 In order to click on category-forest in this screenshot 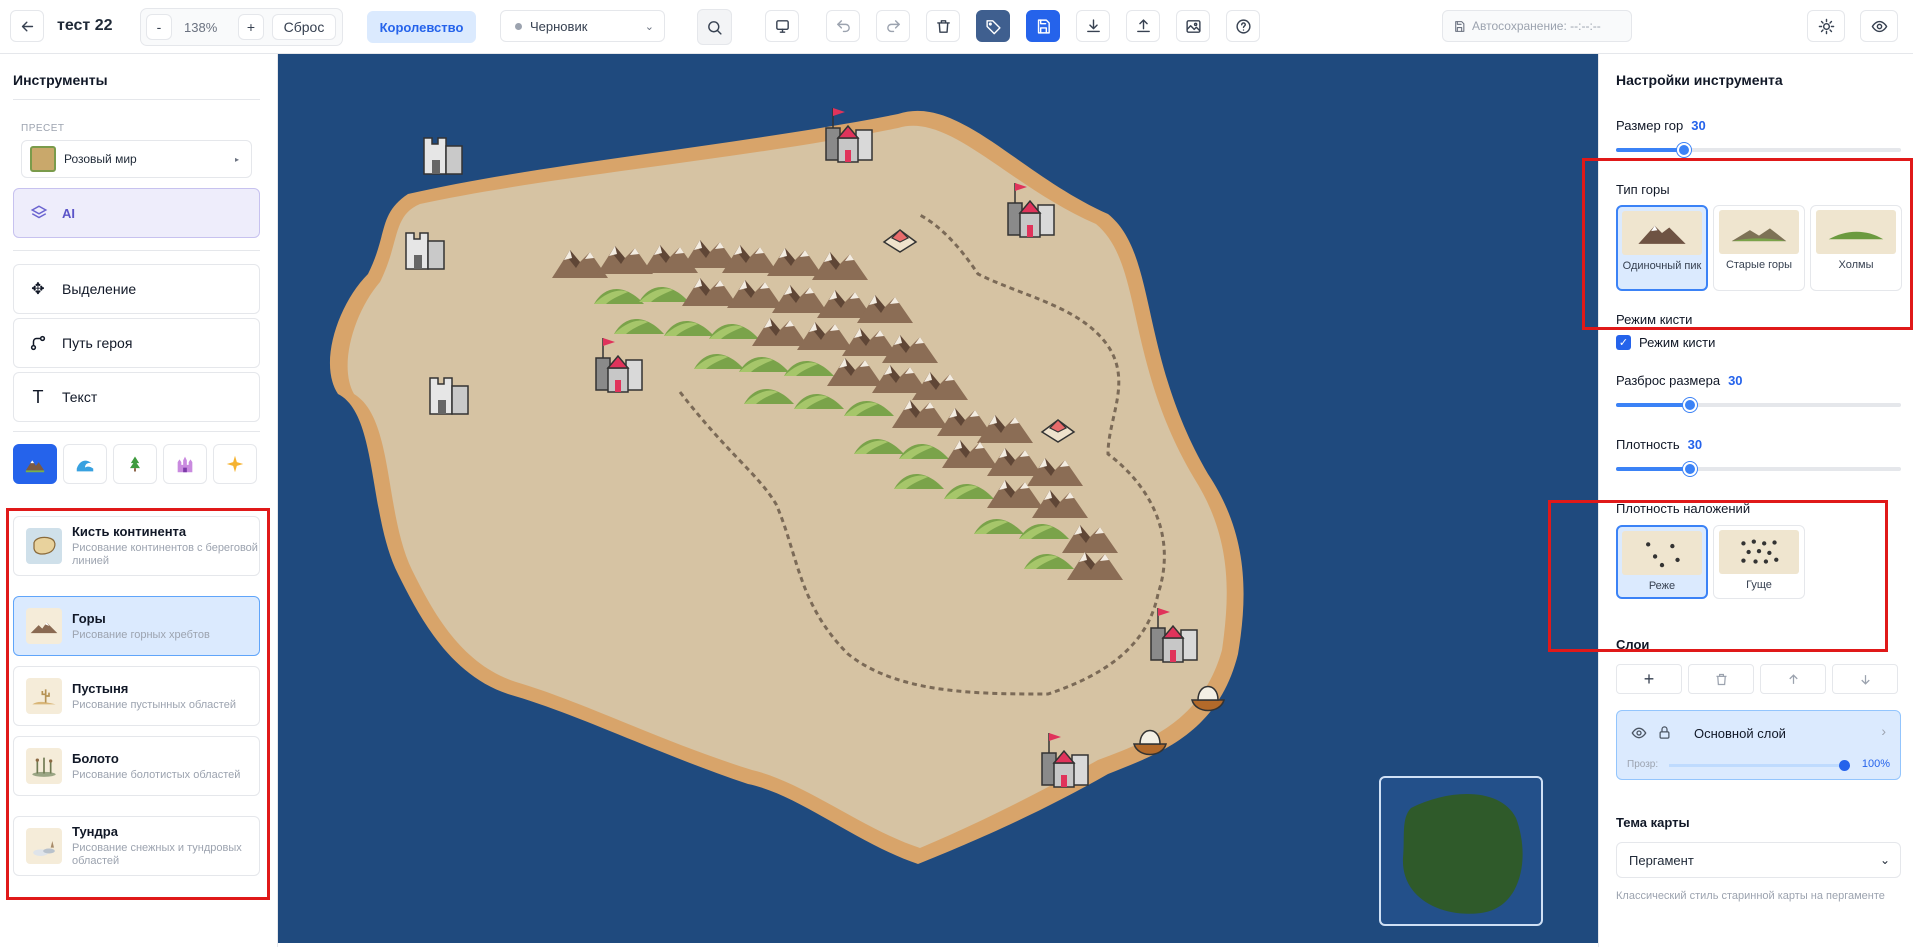, I will do `click(135, 464)`.